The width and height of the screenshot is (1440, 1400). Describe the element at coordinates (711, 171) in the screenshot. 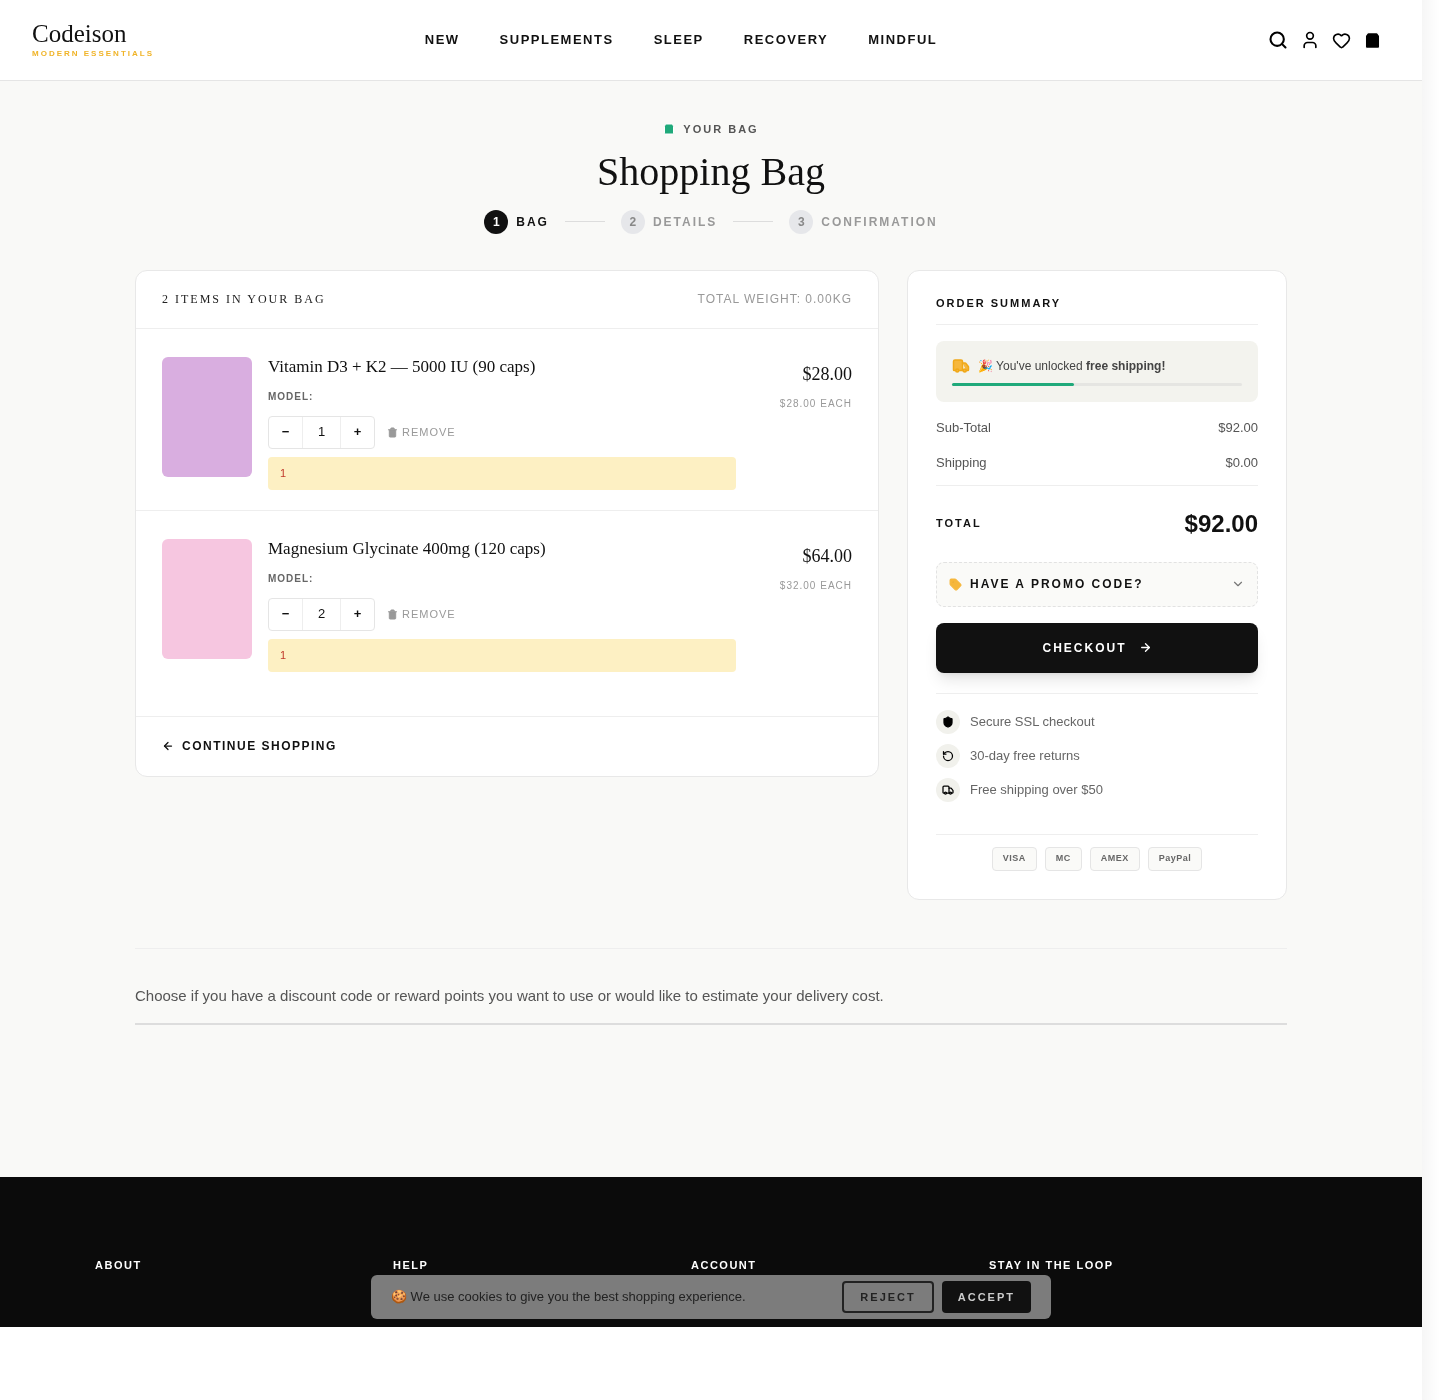

I see `page-title: Shopping Bag` at that location.